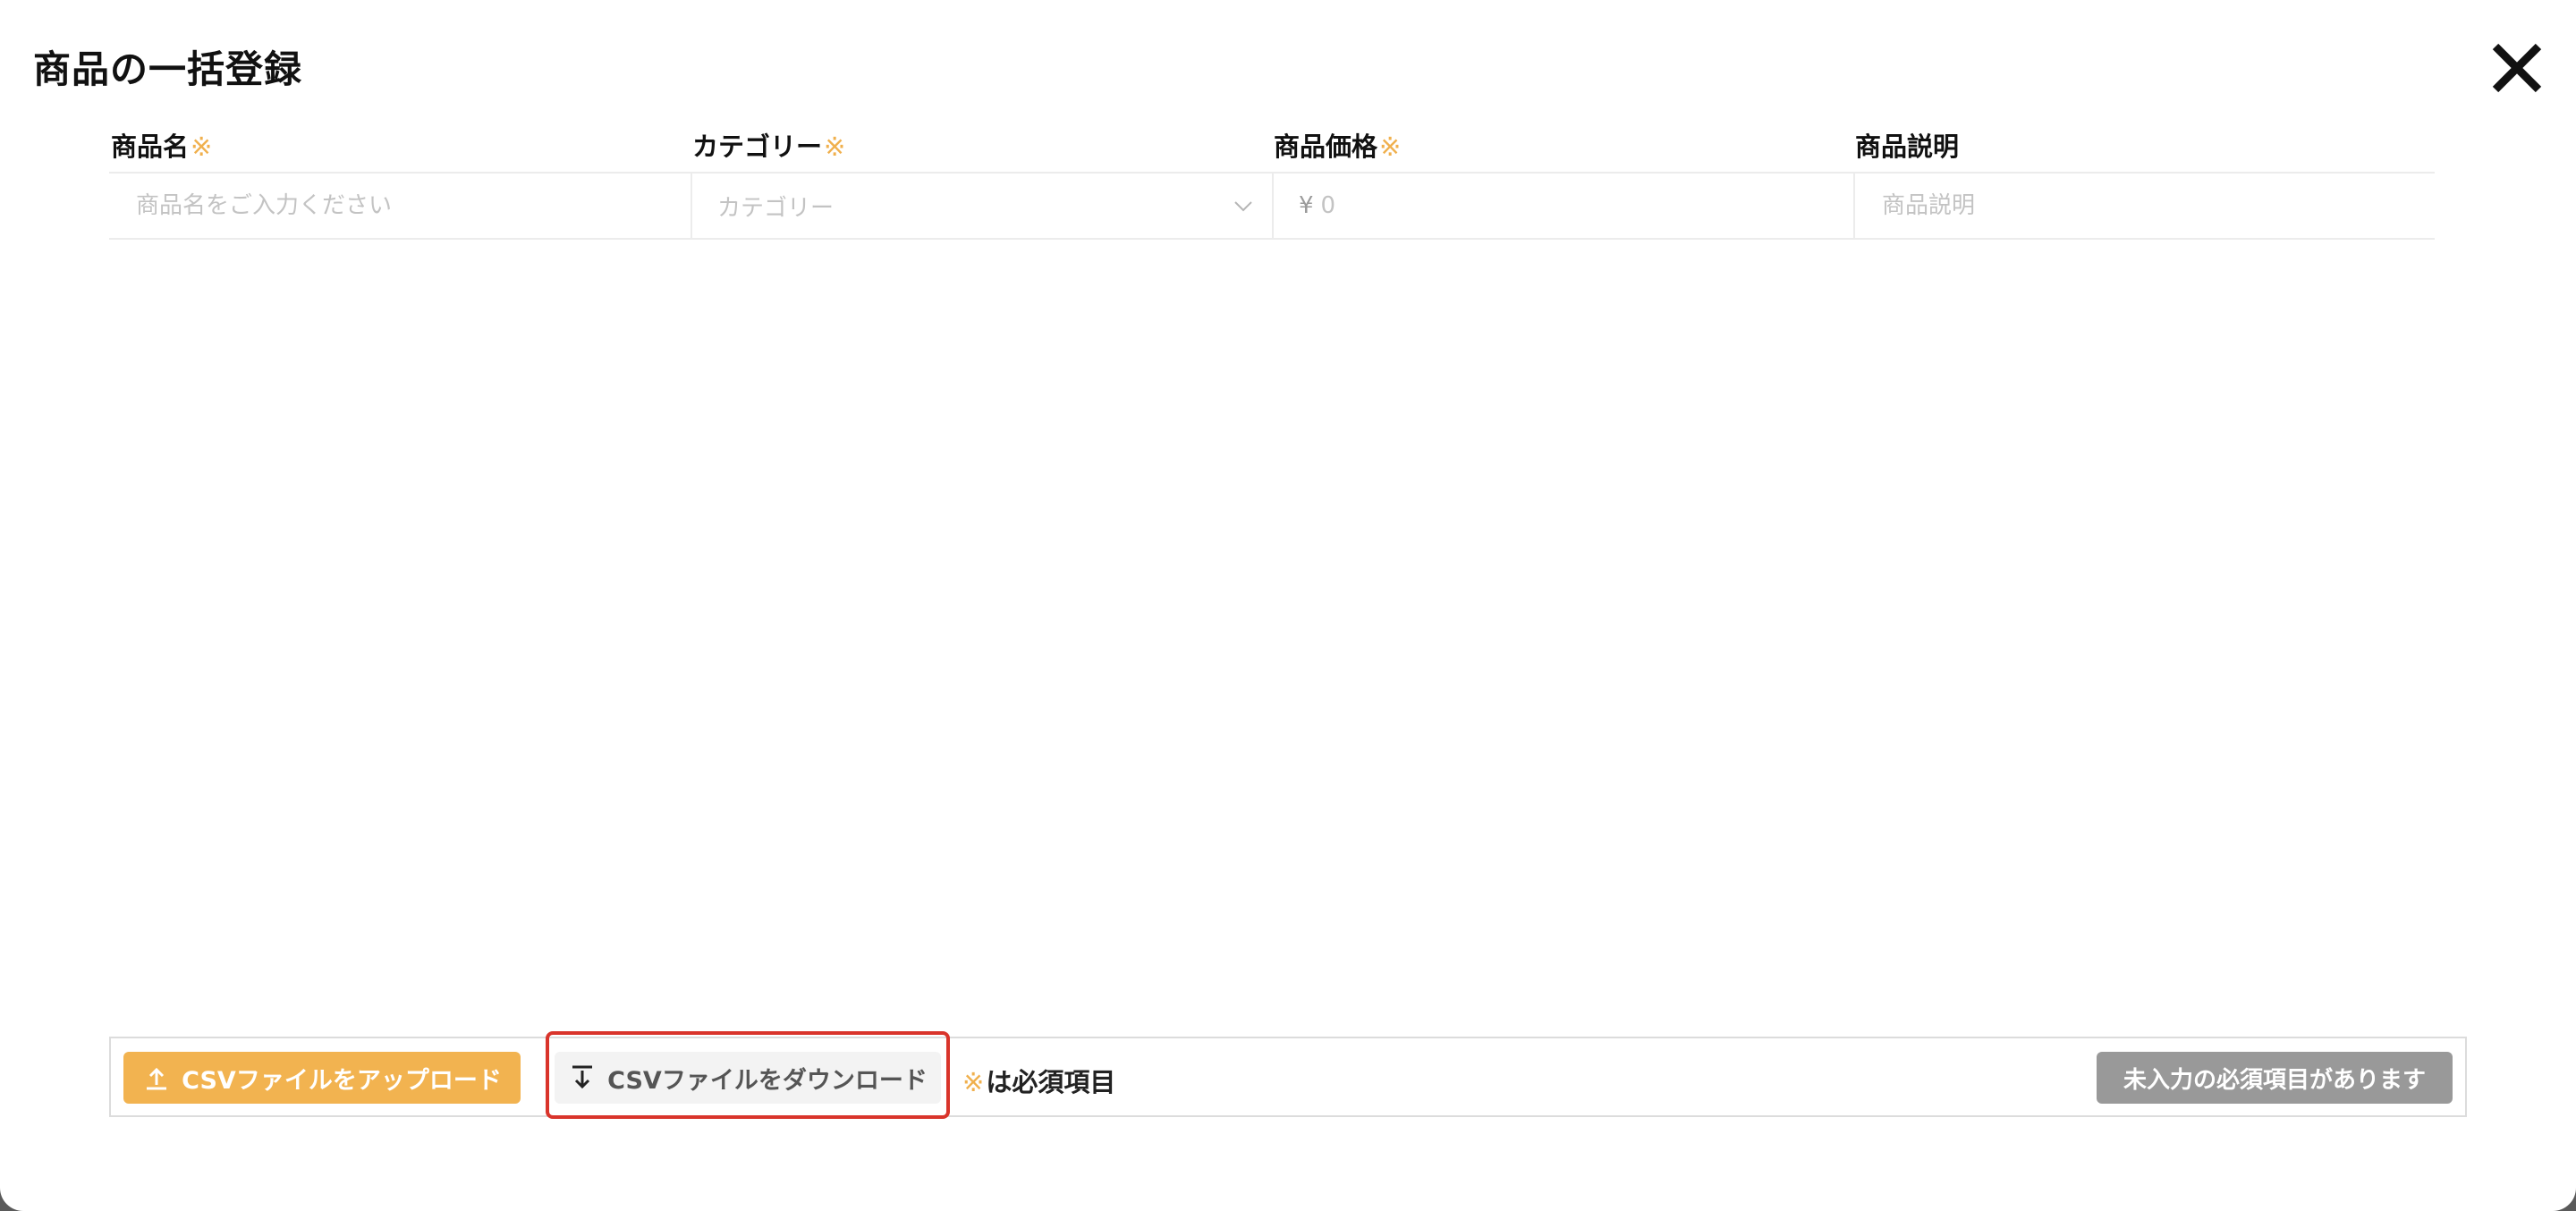 The image size is (2576, 1211). I want to click on product-name-input, so click(412, 206).